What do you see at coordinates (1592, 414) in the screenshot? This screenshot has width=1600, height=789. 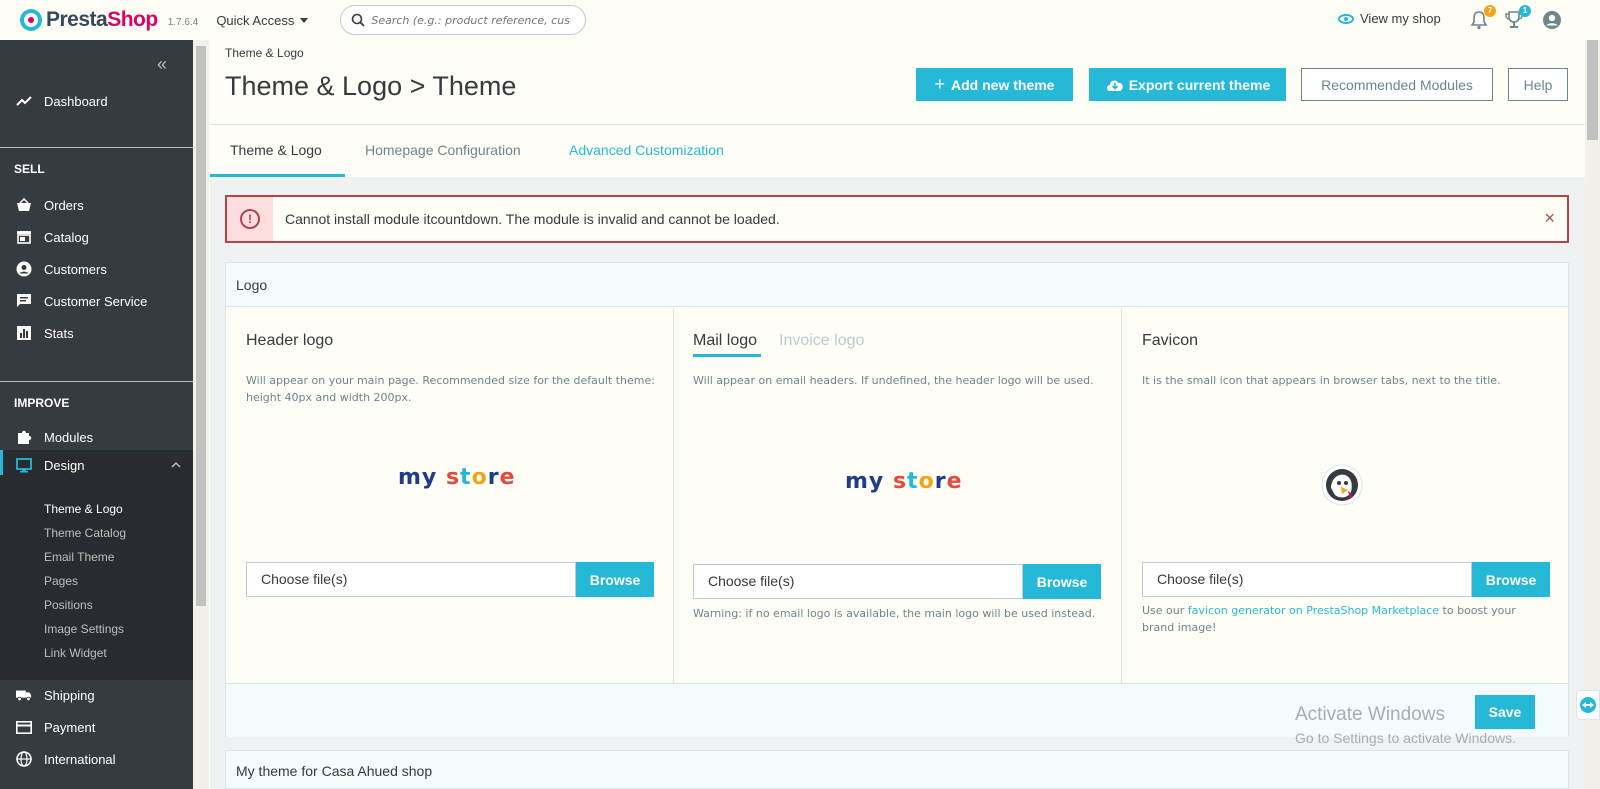 I see `page-scrollbar` at bounding box center [1592, 414].